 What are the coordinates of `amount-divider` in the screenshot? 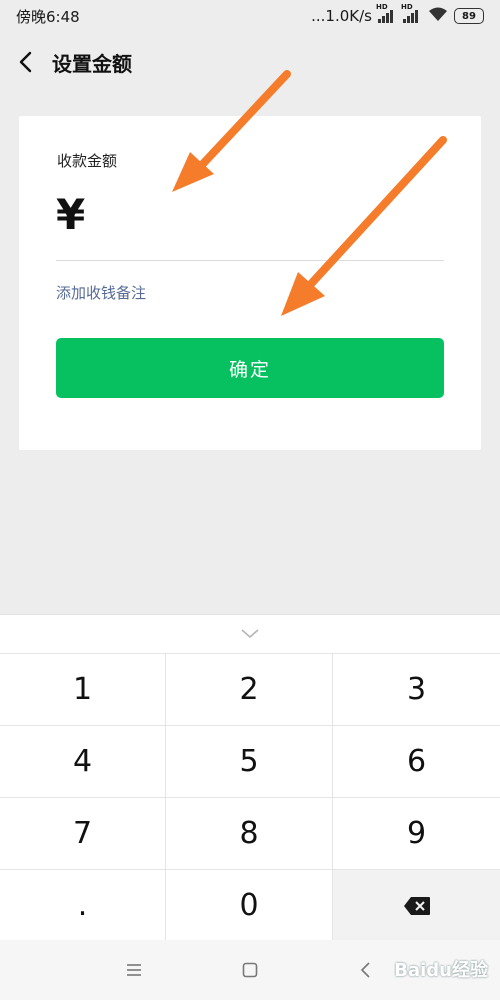 It's located at (250, 260).